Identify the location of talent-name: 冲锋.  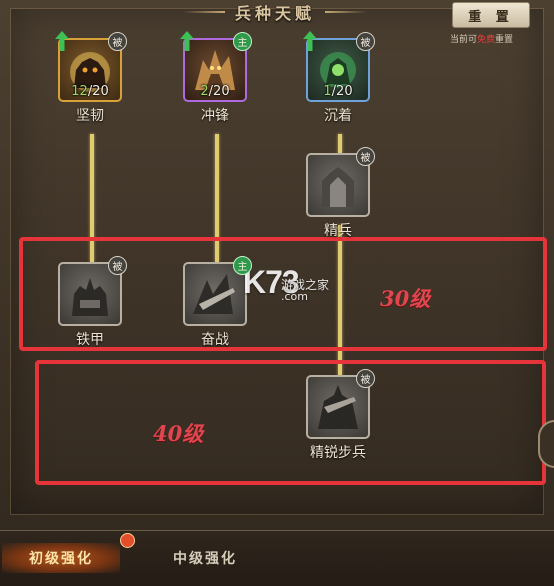
(215, 116).